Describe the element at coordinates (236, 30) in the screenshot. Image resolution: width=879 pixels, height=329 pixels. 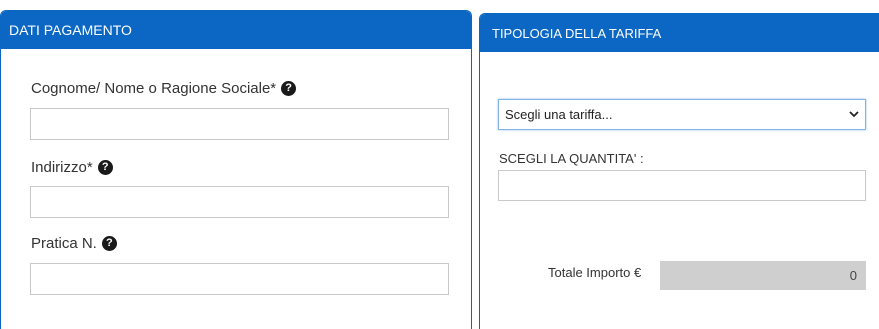
I see `payment-panel-title: DATI PAGAMENTO` at that location.